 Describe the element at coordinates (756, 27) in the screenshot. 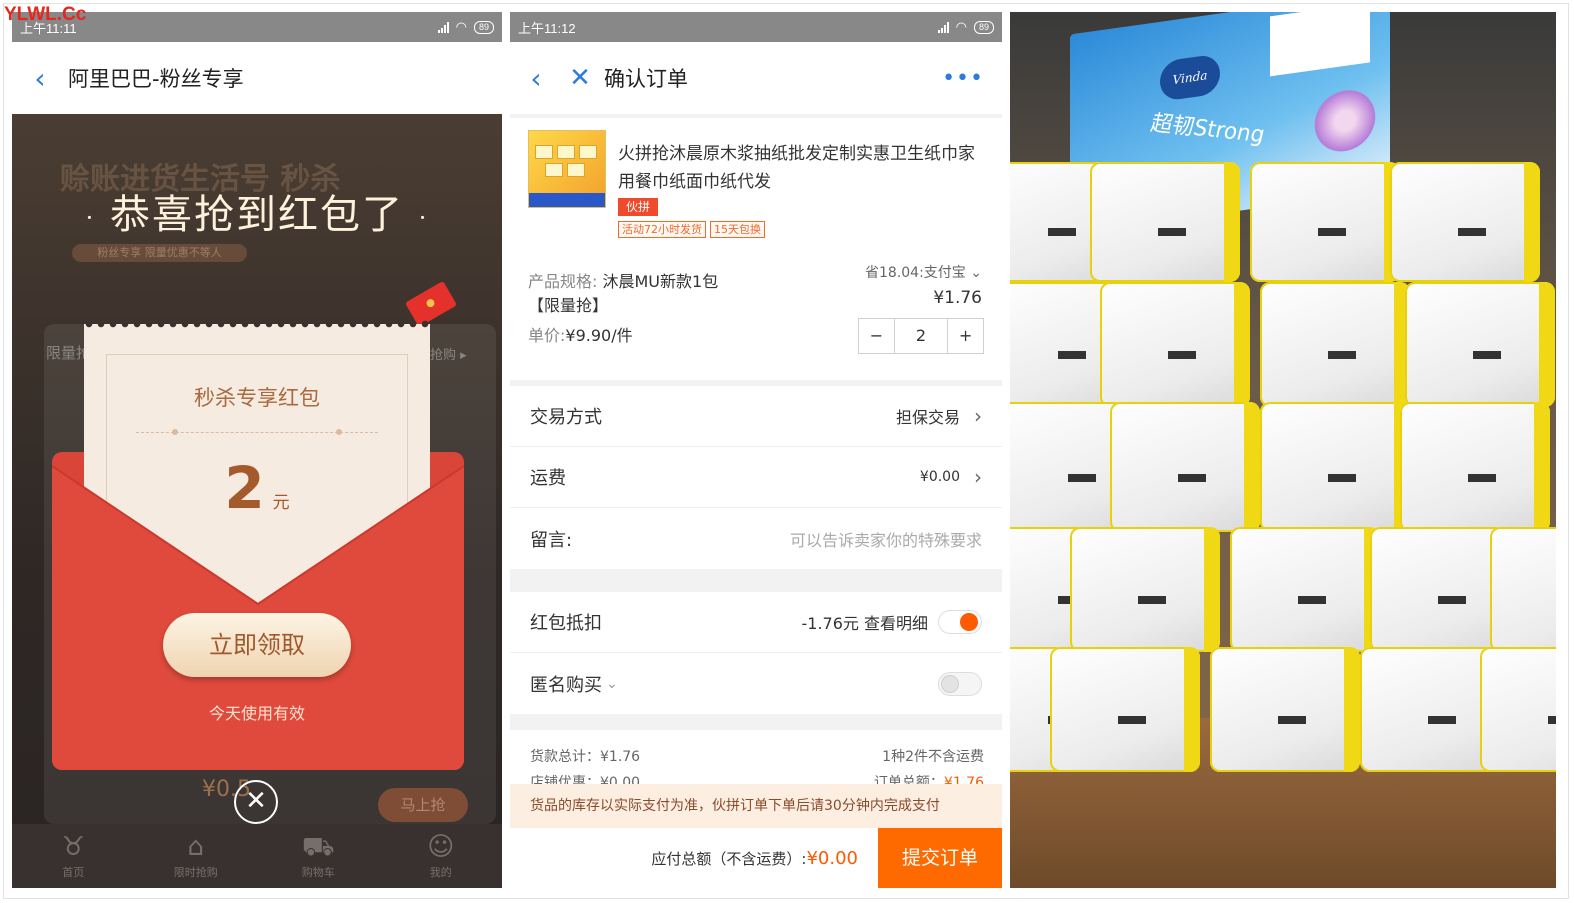

I see `status-bar: 上午11:12 ◠ 89` at that location.